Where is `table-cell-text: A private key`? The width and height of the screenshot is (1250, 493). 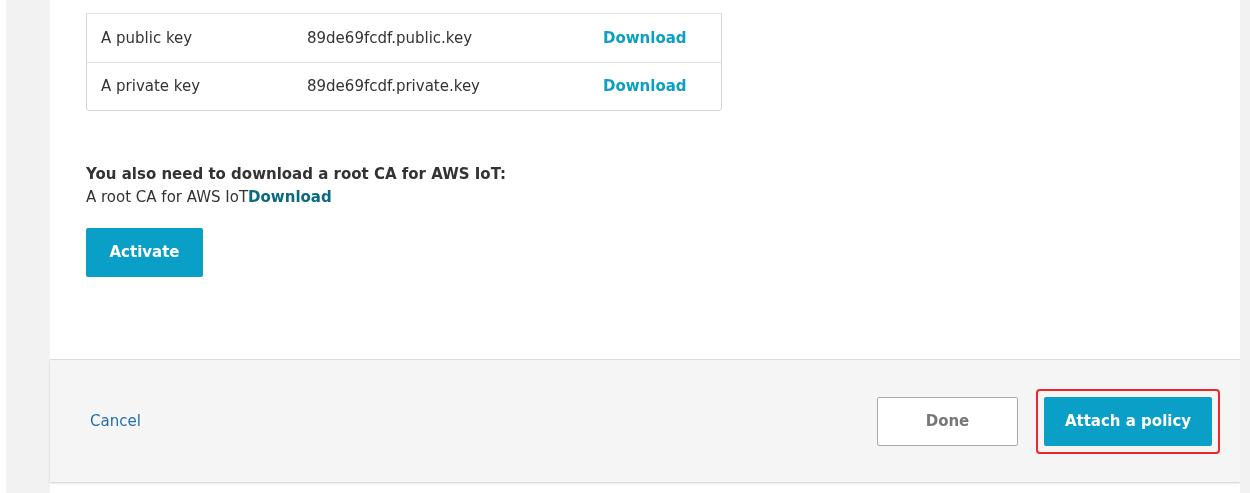
table-cell-text: A private key is located at coordinates (151, 87).